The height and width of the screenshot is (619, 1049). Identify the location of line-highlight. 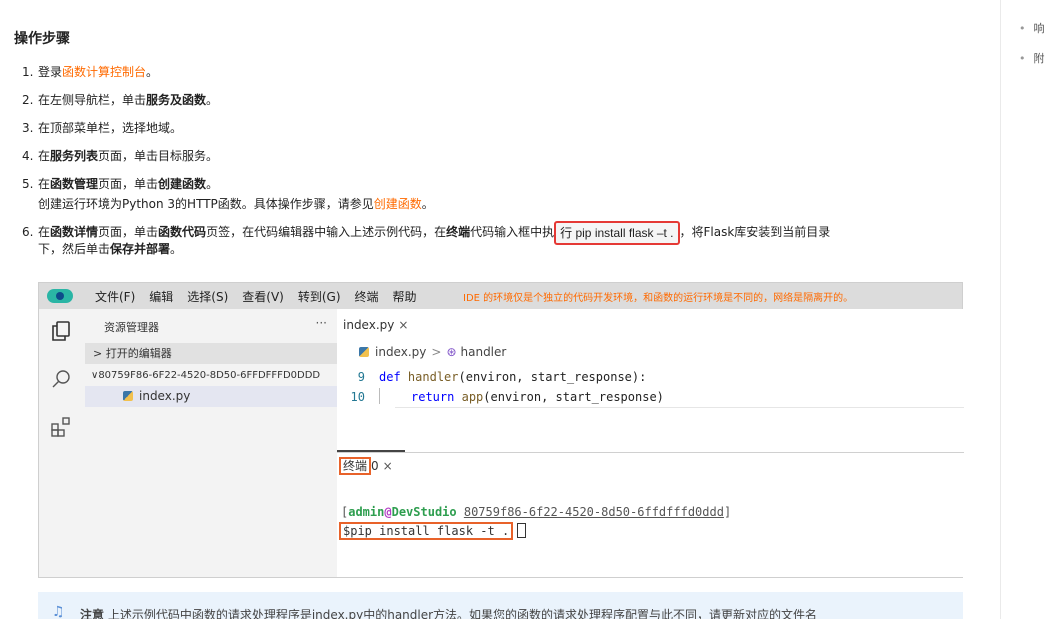
(679, 407).